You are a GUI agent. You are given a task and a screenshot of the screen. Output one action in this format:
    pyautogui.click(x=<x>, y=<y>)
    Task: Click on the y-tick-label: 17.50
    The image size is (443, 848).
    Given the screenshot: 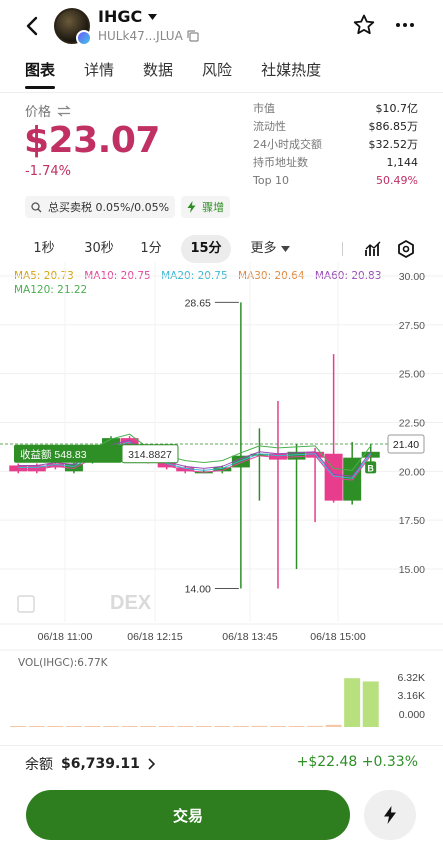 What is the action you would take?
    pyautogui.click(x=412, y=521)
    